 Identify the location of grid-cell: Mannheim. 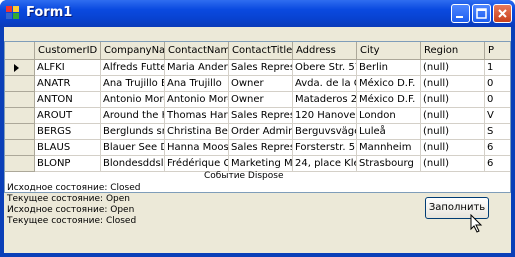
(389, 148).